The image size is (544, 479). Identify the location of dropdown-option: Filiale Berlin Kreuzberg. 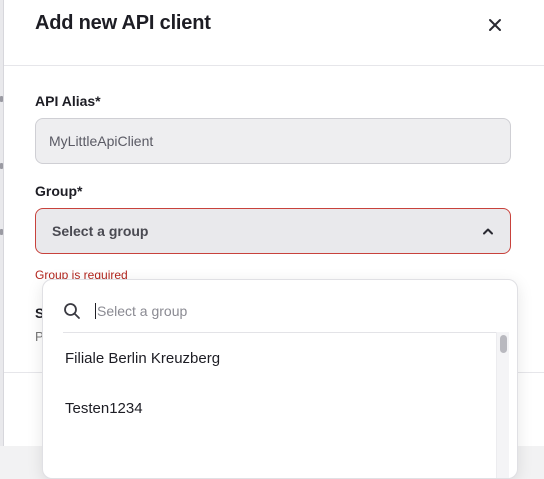
(275, 358).